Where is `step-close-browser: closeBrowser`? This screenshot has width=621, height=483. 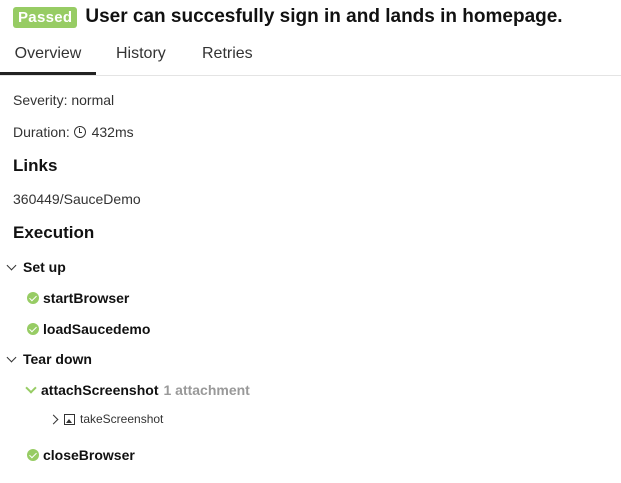
step-close-browser: closeBrowser is located at coordinates (81, 455).